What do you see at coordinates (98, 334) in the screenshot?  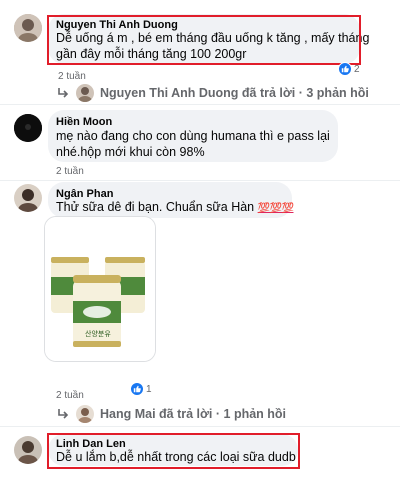 I see `product-label: 산양분유` at bounding box center [98, 334].